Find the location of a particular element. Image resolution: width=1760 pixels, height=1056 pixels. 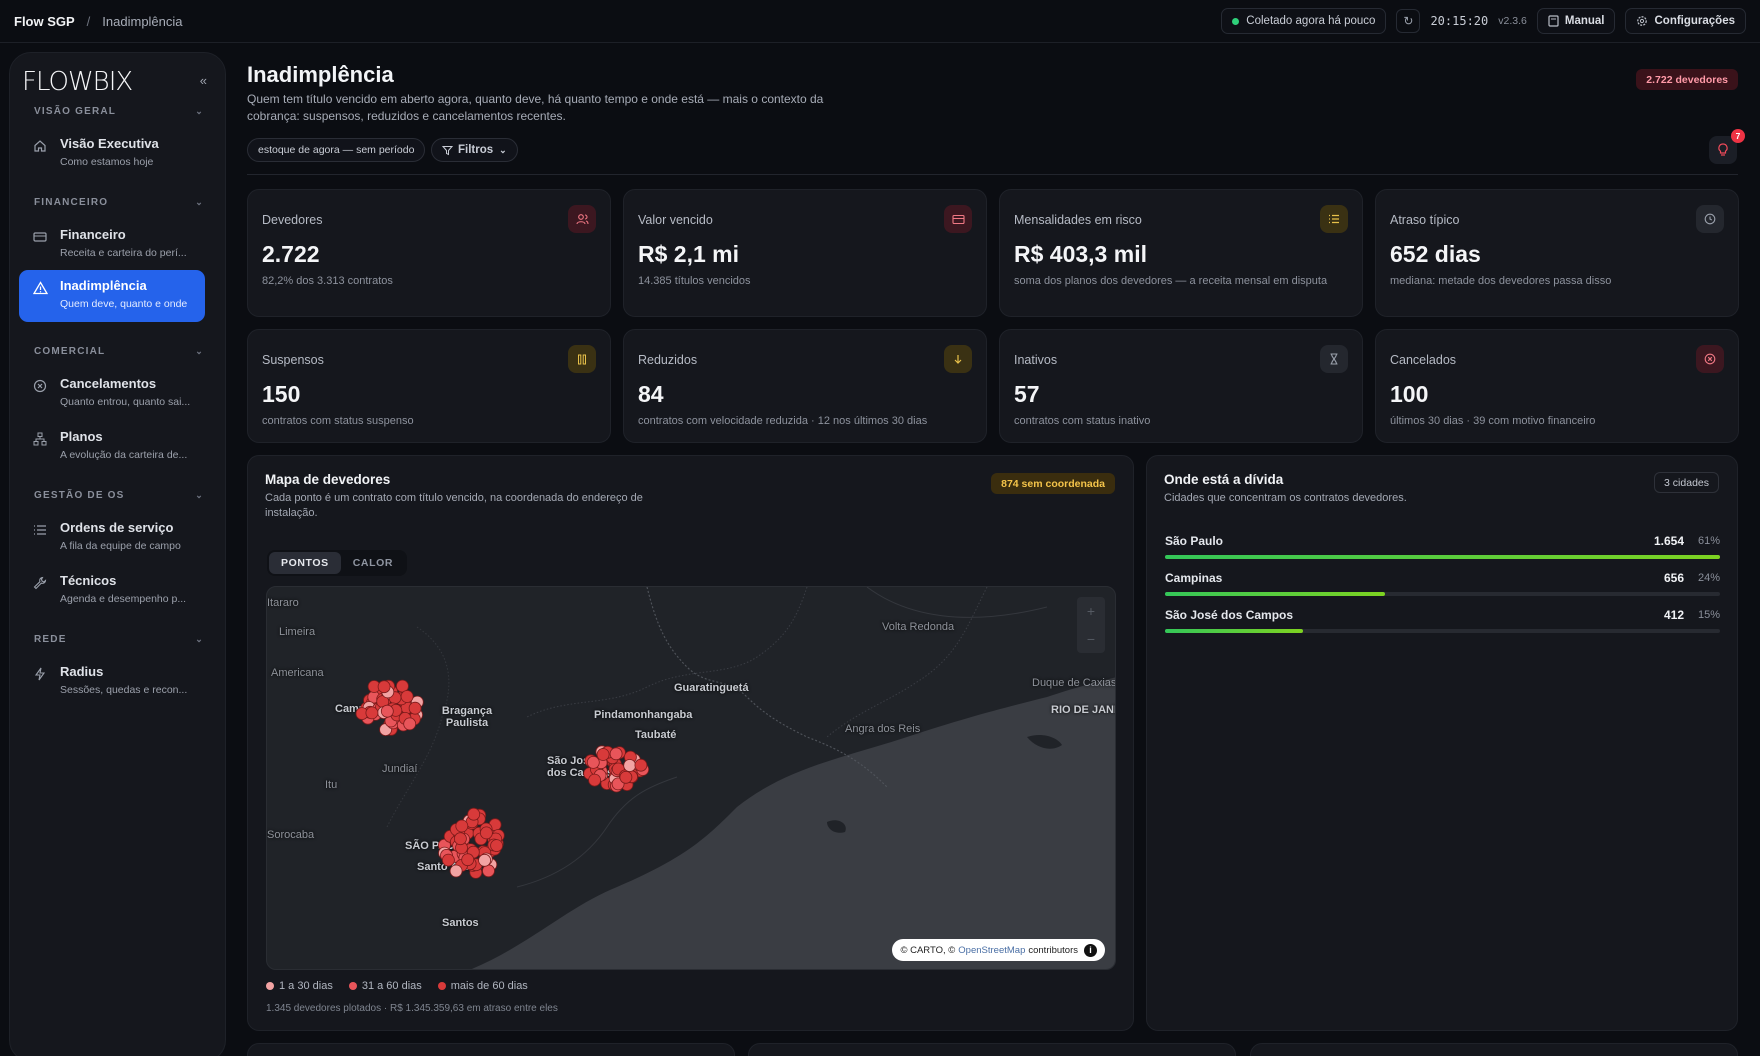

city-percent: 24% is located at coordinates (1708, 578).